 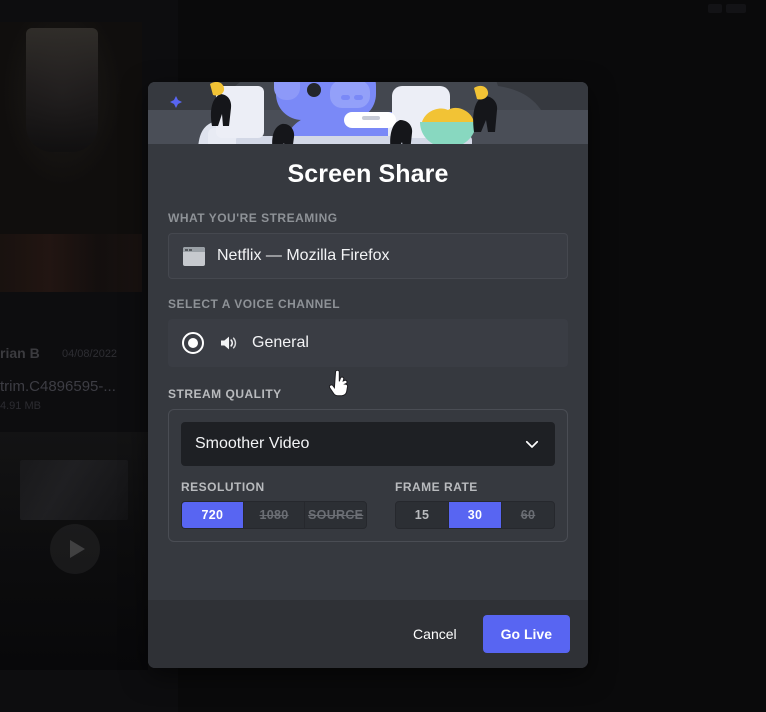 What do you see at coordinates (368, 343) in the screenshot?
I see `voice-channel-option-general: General` at bounding box center [368, 343].